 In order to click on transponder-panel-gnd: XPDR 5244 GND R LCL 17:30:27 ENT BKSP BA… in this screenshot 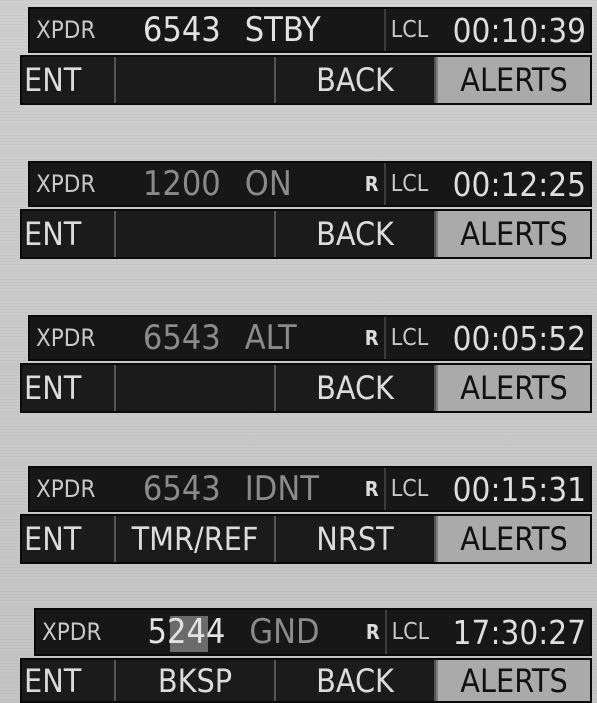, I will do `click(306, 655)`.